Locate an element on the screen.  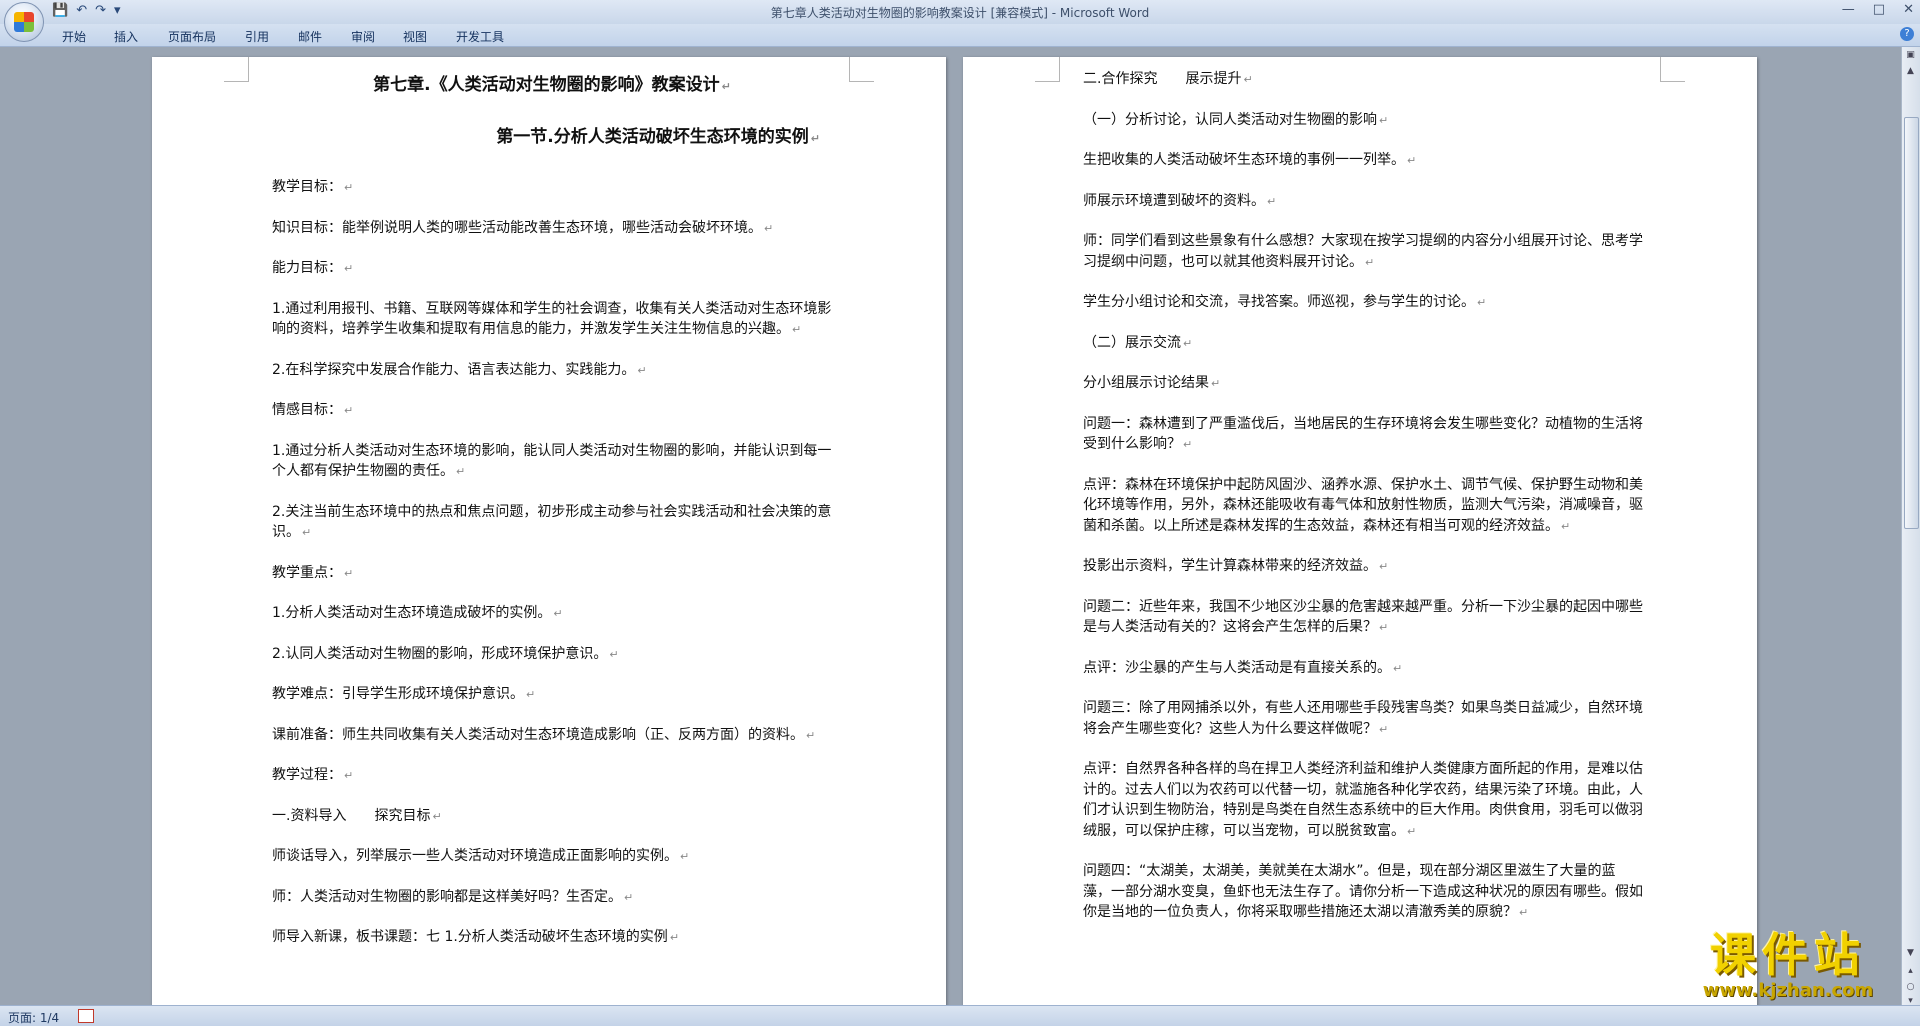
paragraph: 师谈话导入，列举展示一些人类活动对环境造成正面影响的实例。 ↵ is located at coordinates (552, 857).